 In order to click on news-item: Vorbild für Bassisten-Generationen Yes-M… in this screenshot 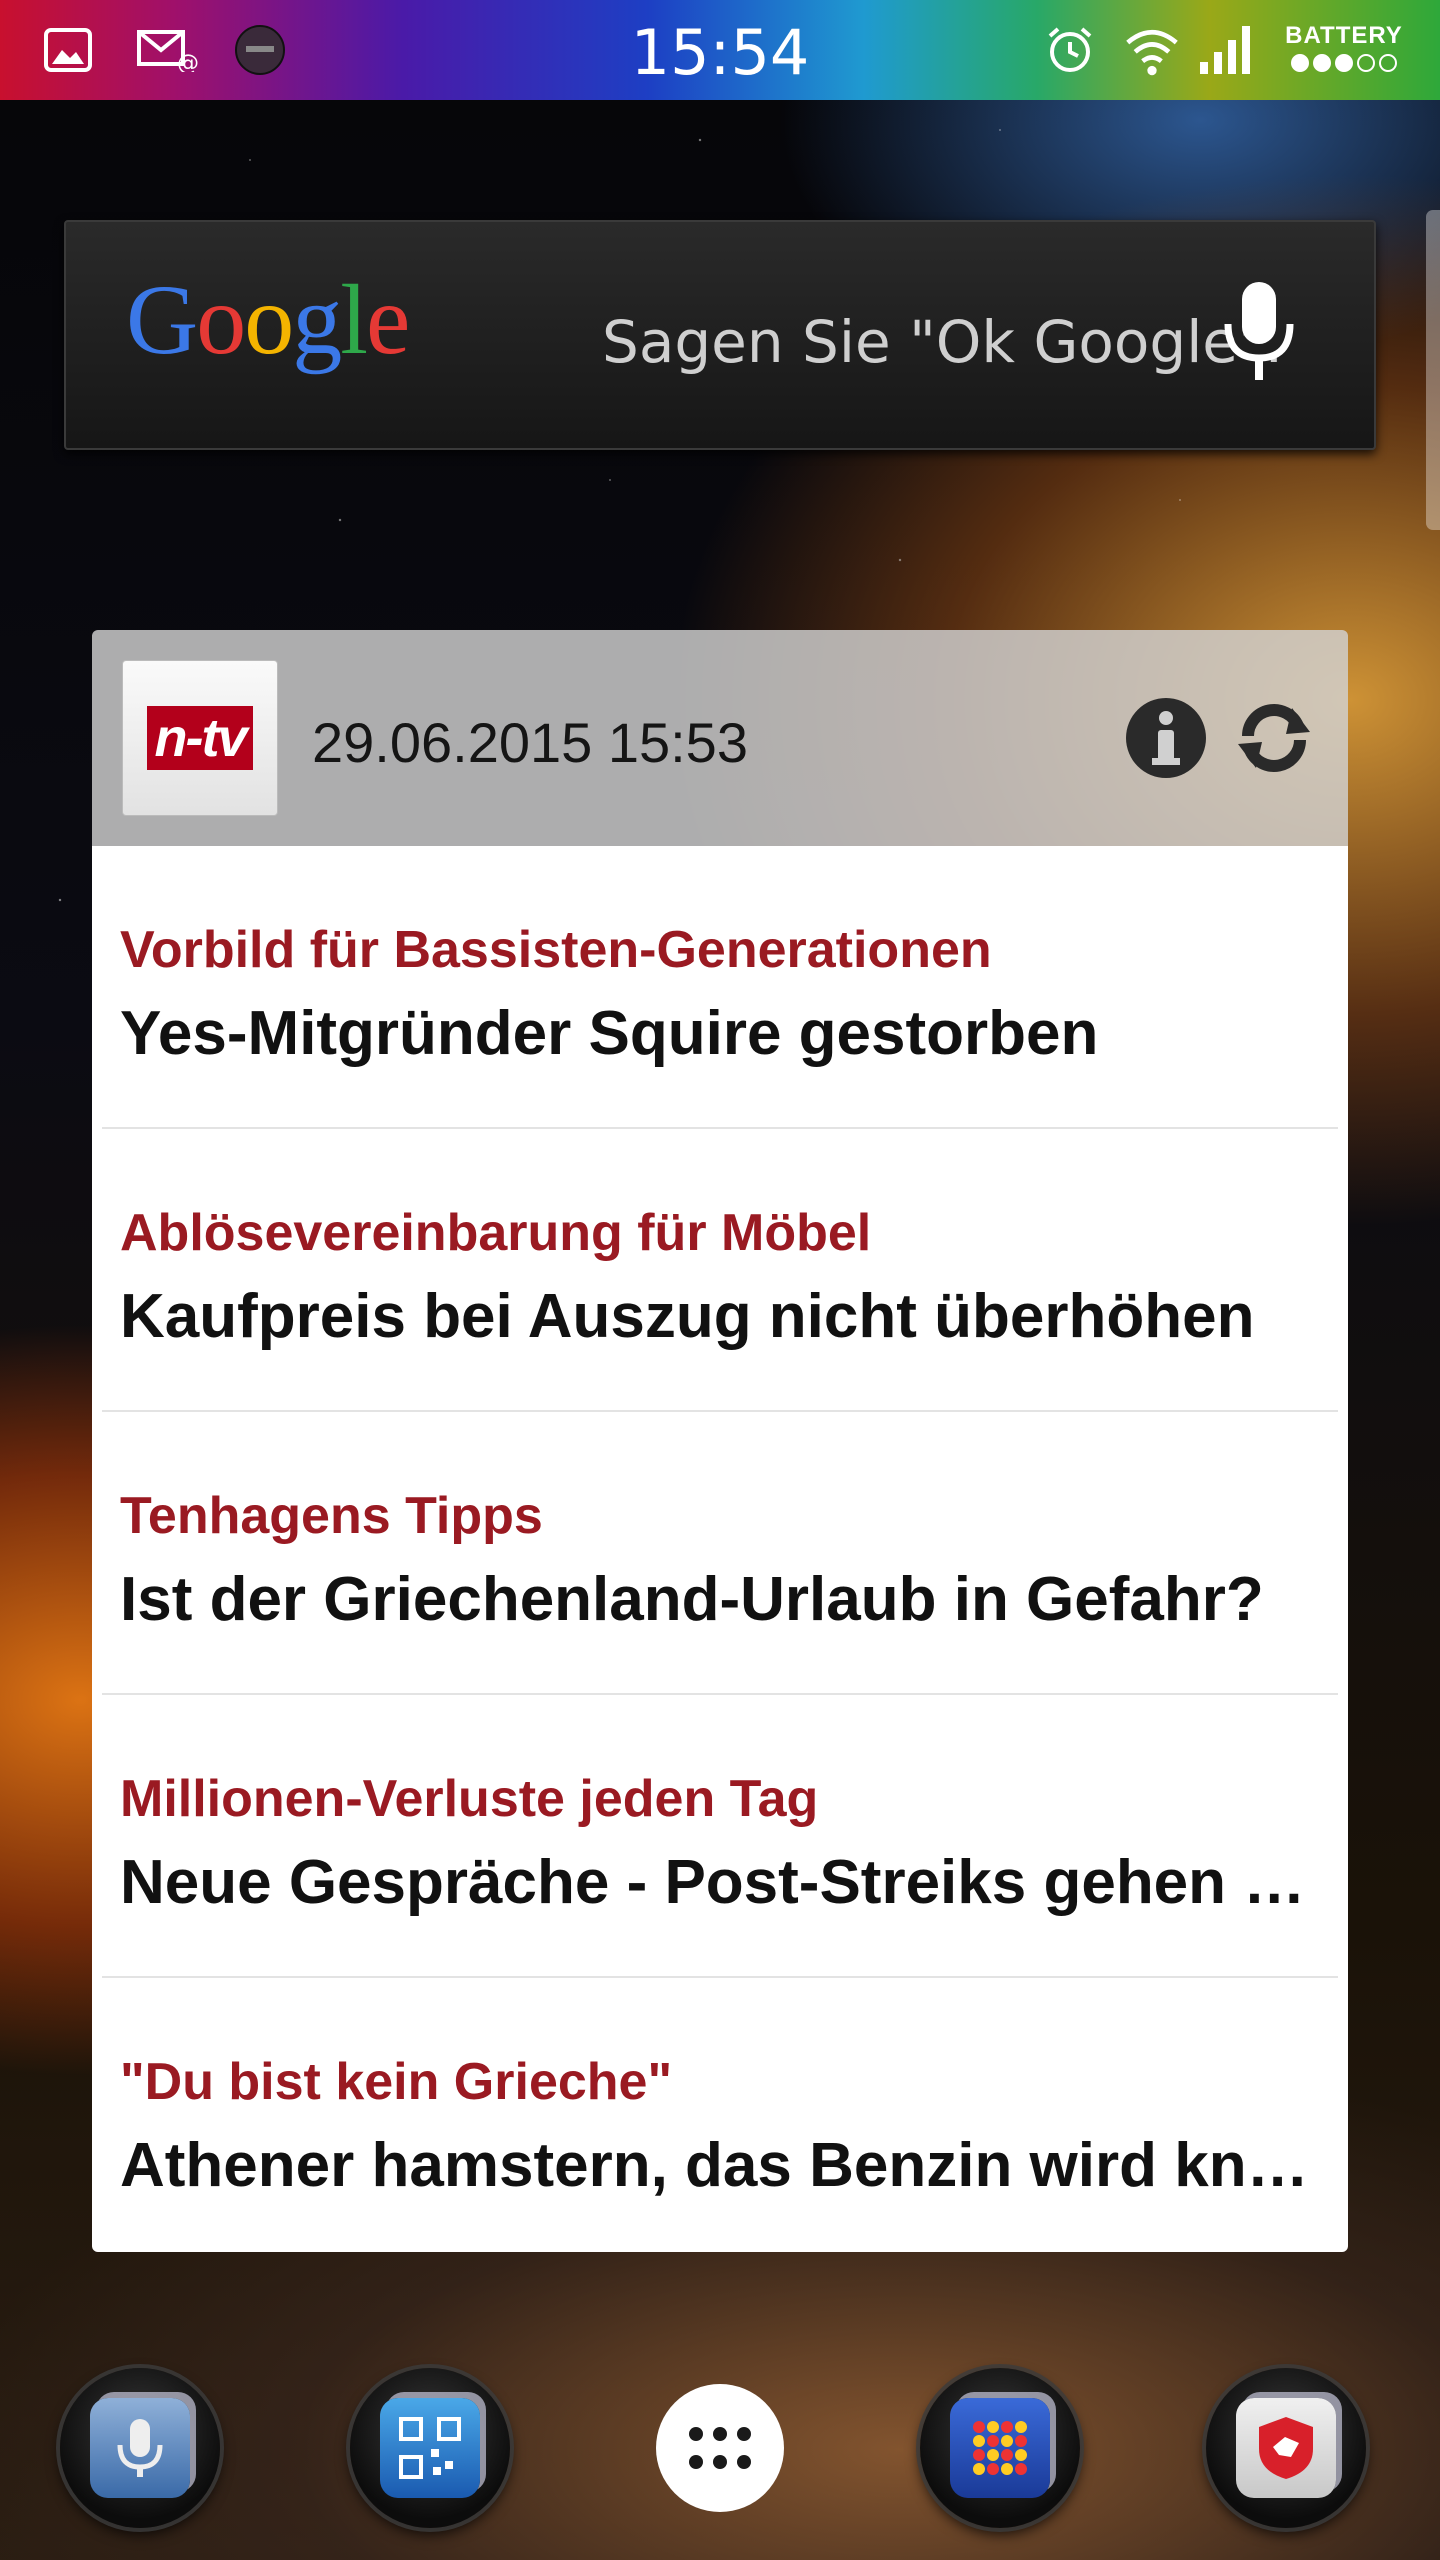, I will do `click(720, 987)`.